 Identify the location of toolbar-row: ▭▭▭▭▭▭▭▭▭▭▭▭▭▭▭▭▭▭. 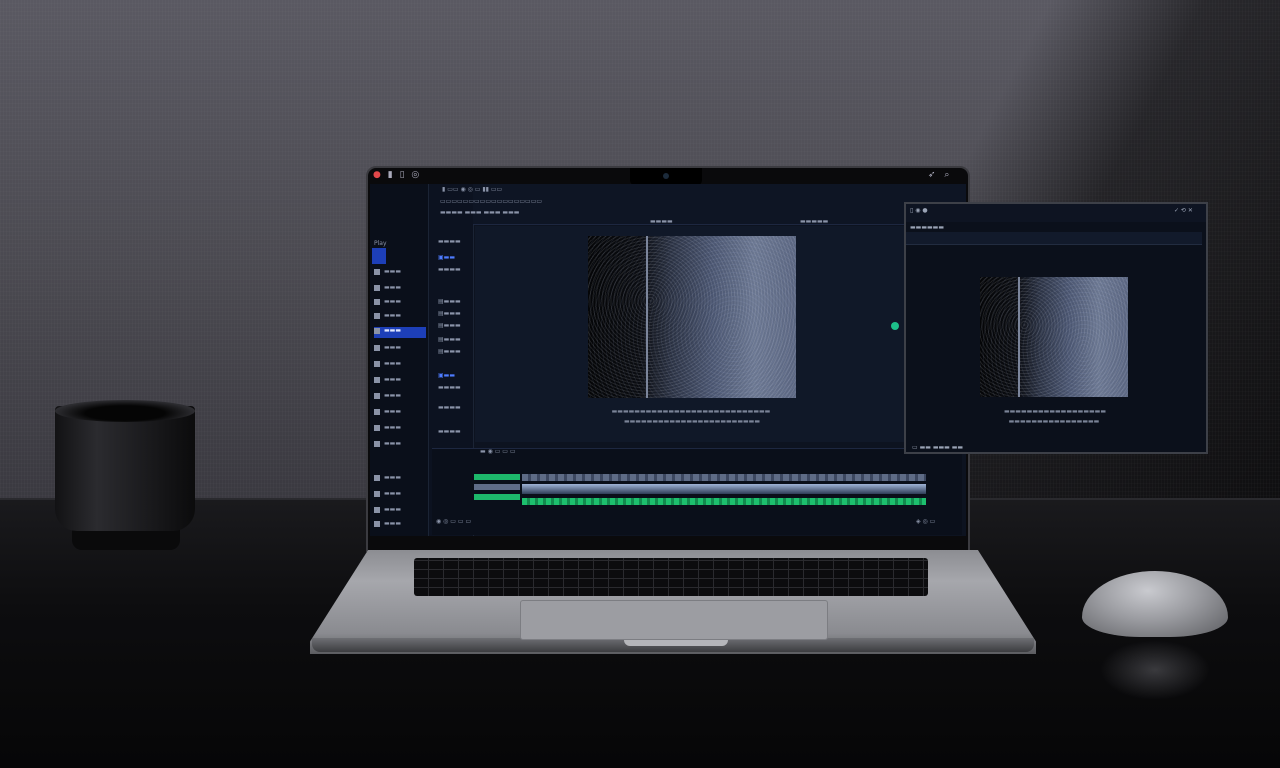
(491, 201).